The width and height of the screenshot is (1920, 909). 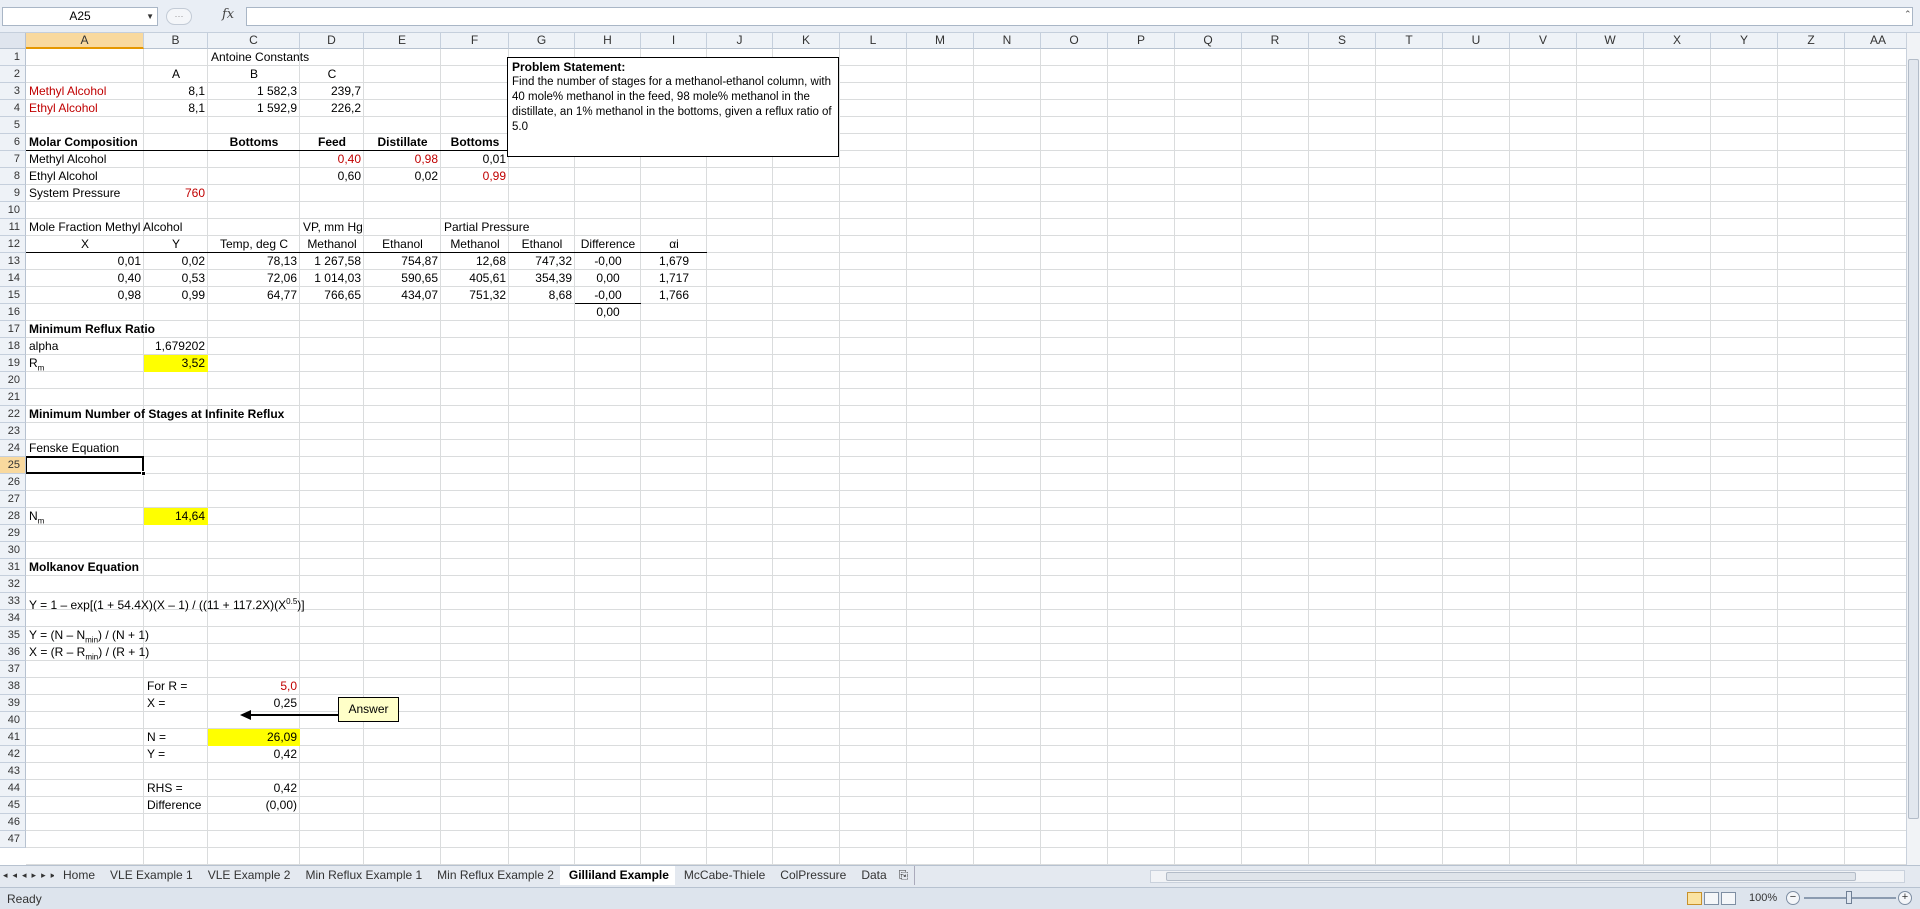 What do you see at coordinates (332, 278) in the screenshot?
I see `cell-d14: 1 014,03` at bounding box center [332, 278].